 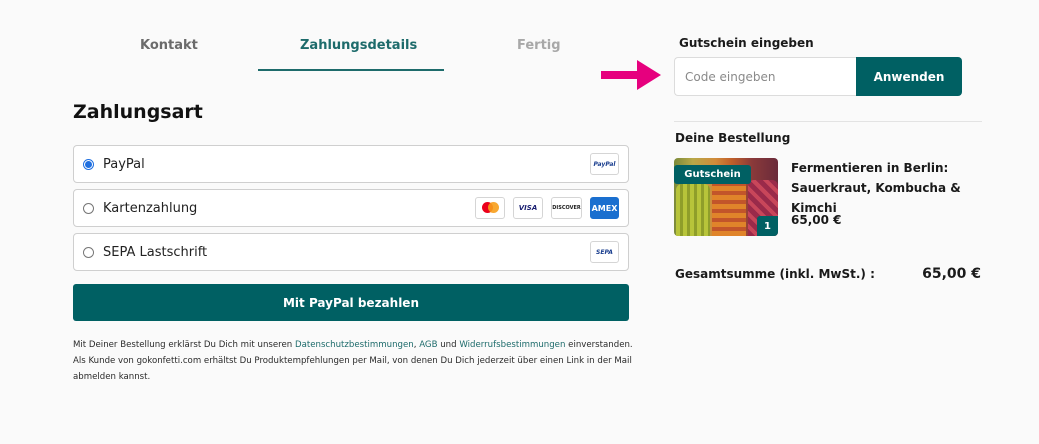 What do you see at coordinates (358, 45) in the screenshot?
I see `step-payment-details: Zahlungsdetails` at bounding box center [358, 45].